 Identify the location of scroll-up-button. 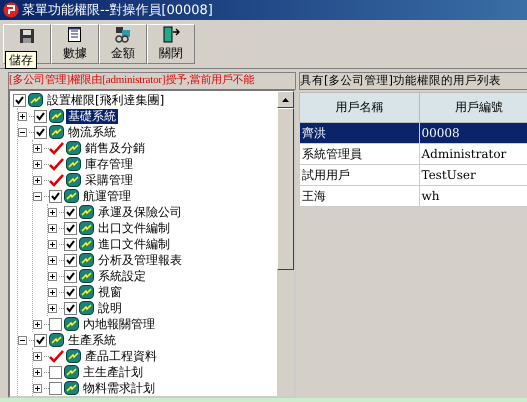
(285, 99).